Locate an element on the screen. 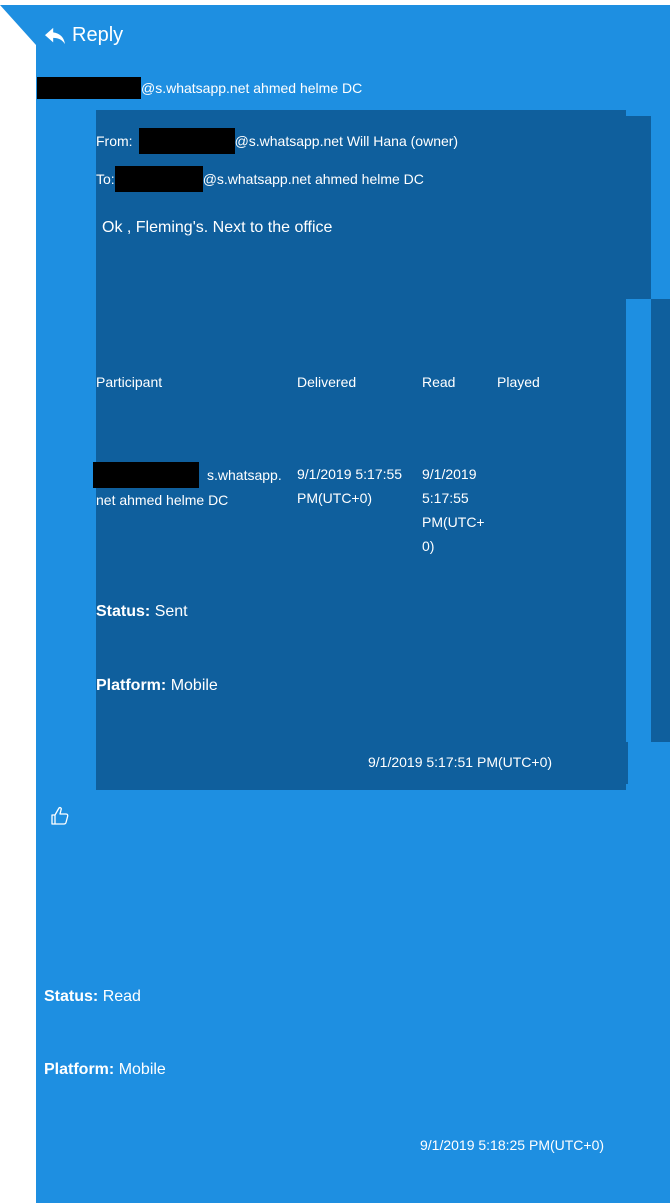 This screenshot has width=670, height=1203. delivered-line: PM(UTC+0) is located at coordinates (335, 498).